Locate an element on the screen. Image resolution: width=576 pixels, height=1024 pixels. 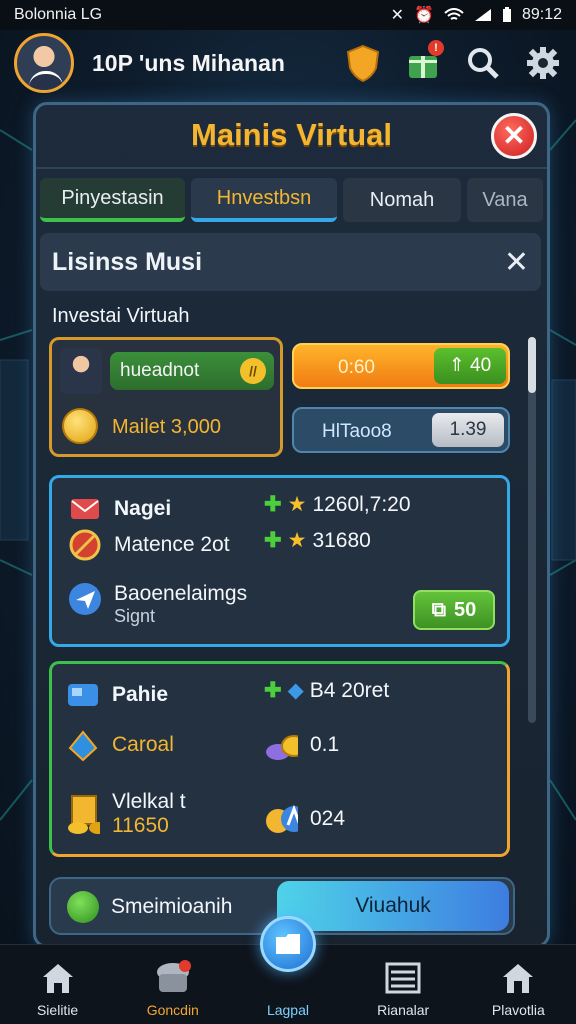
clock: 89:12 is located at coordinates (541, 14).